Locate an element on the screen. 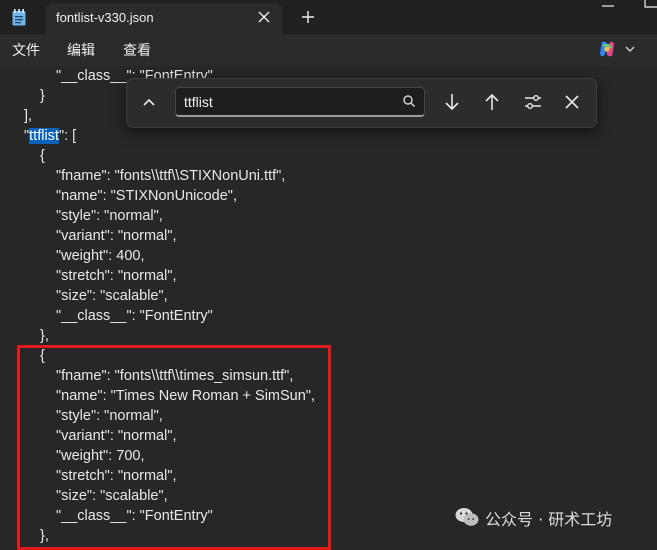  copilot-icon is located at coordinates (607, 49).